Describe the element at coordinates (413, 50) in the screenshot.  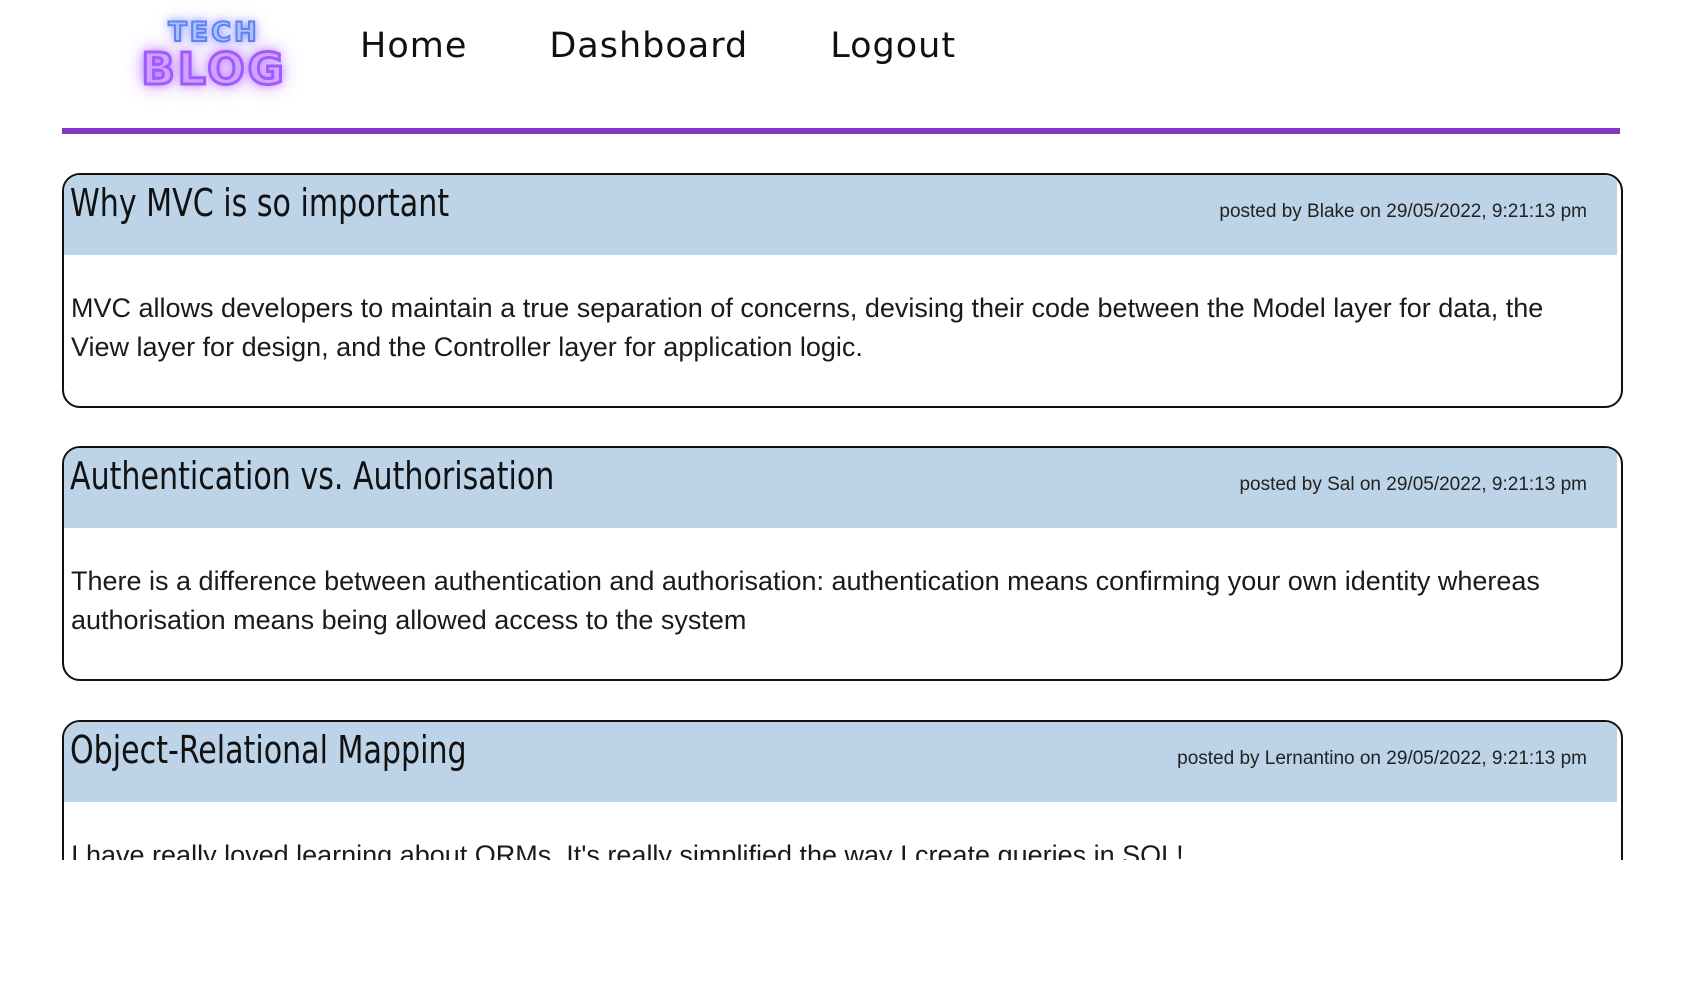
I see `nav-home-link: Home` at that location.